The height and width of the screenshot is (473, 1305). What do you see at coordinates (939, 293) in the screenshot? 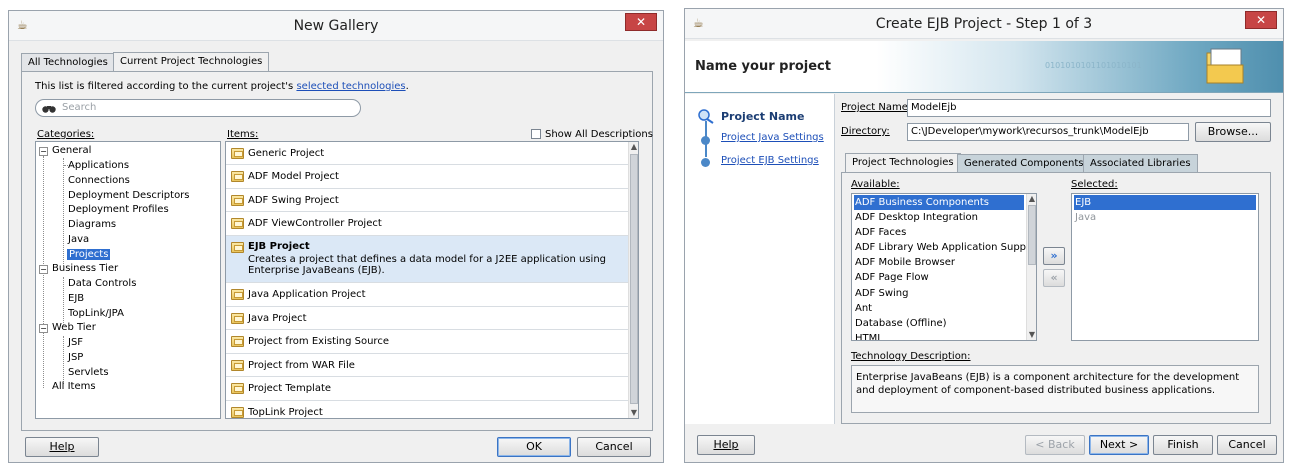
I see `list-item: ADF Swing` at bounding box center [939, 293].